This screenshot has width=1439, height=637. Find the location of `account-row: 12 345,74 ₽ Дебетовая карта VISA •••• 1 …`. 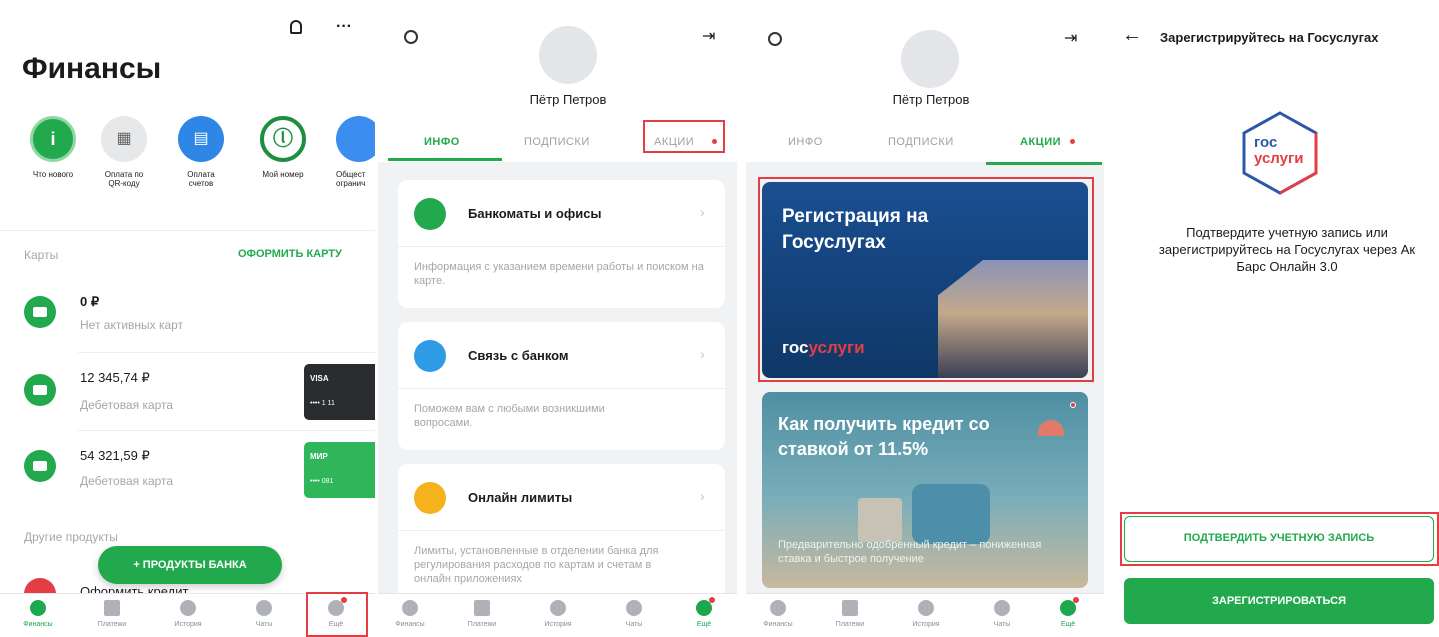

account-row: 12 345,74 ₽ Дебетовая карта VISA •••• 1 … is located at coordinates (187, 392).